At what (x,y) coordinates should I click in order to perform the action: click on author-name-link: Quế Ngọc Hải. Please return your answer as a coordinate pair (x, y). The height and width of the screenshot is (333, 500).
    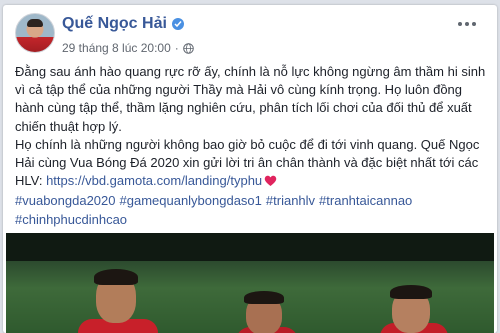
    Looking at the image, I should click on (114, 24).